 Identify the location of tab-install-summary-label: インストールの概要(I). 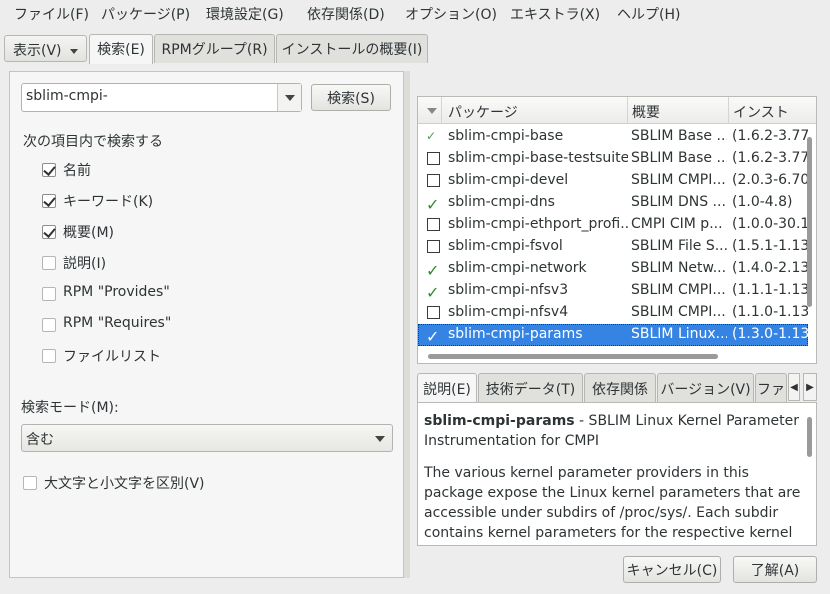
(352, 50).